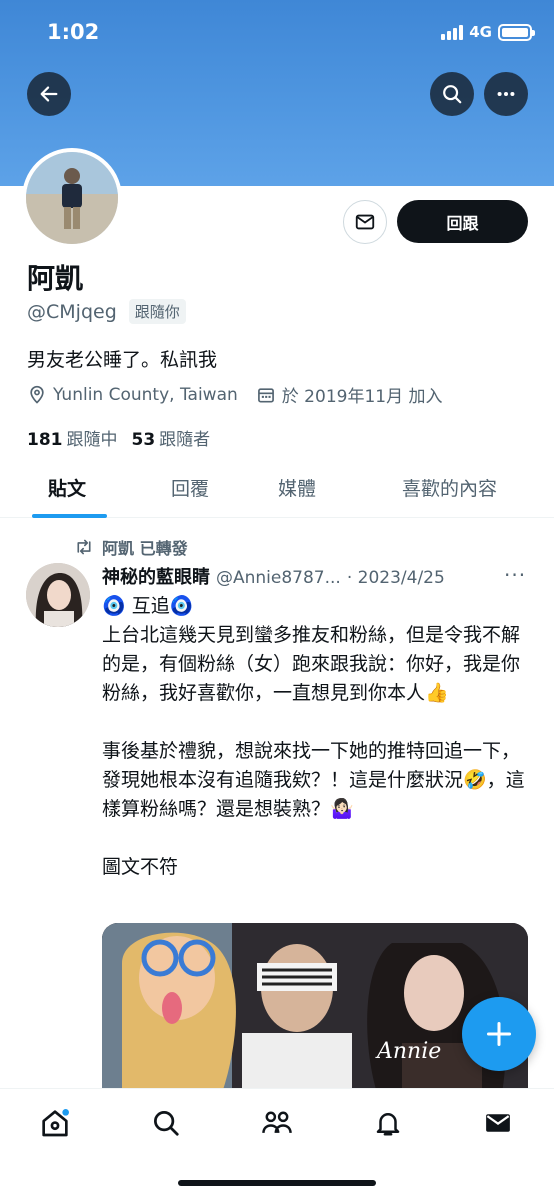  Describe the element at coordinates (72, 198) in the screenshot. I see `profile-avatar` at that location.